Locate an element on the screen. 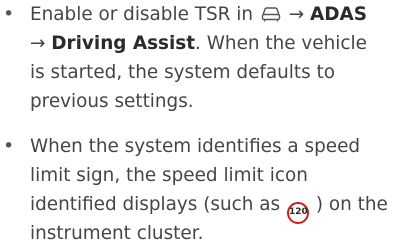  speed-limit-sign-icon: 120 is located at coordinates (297, 213).